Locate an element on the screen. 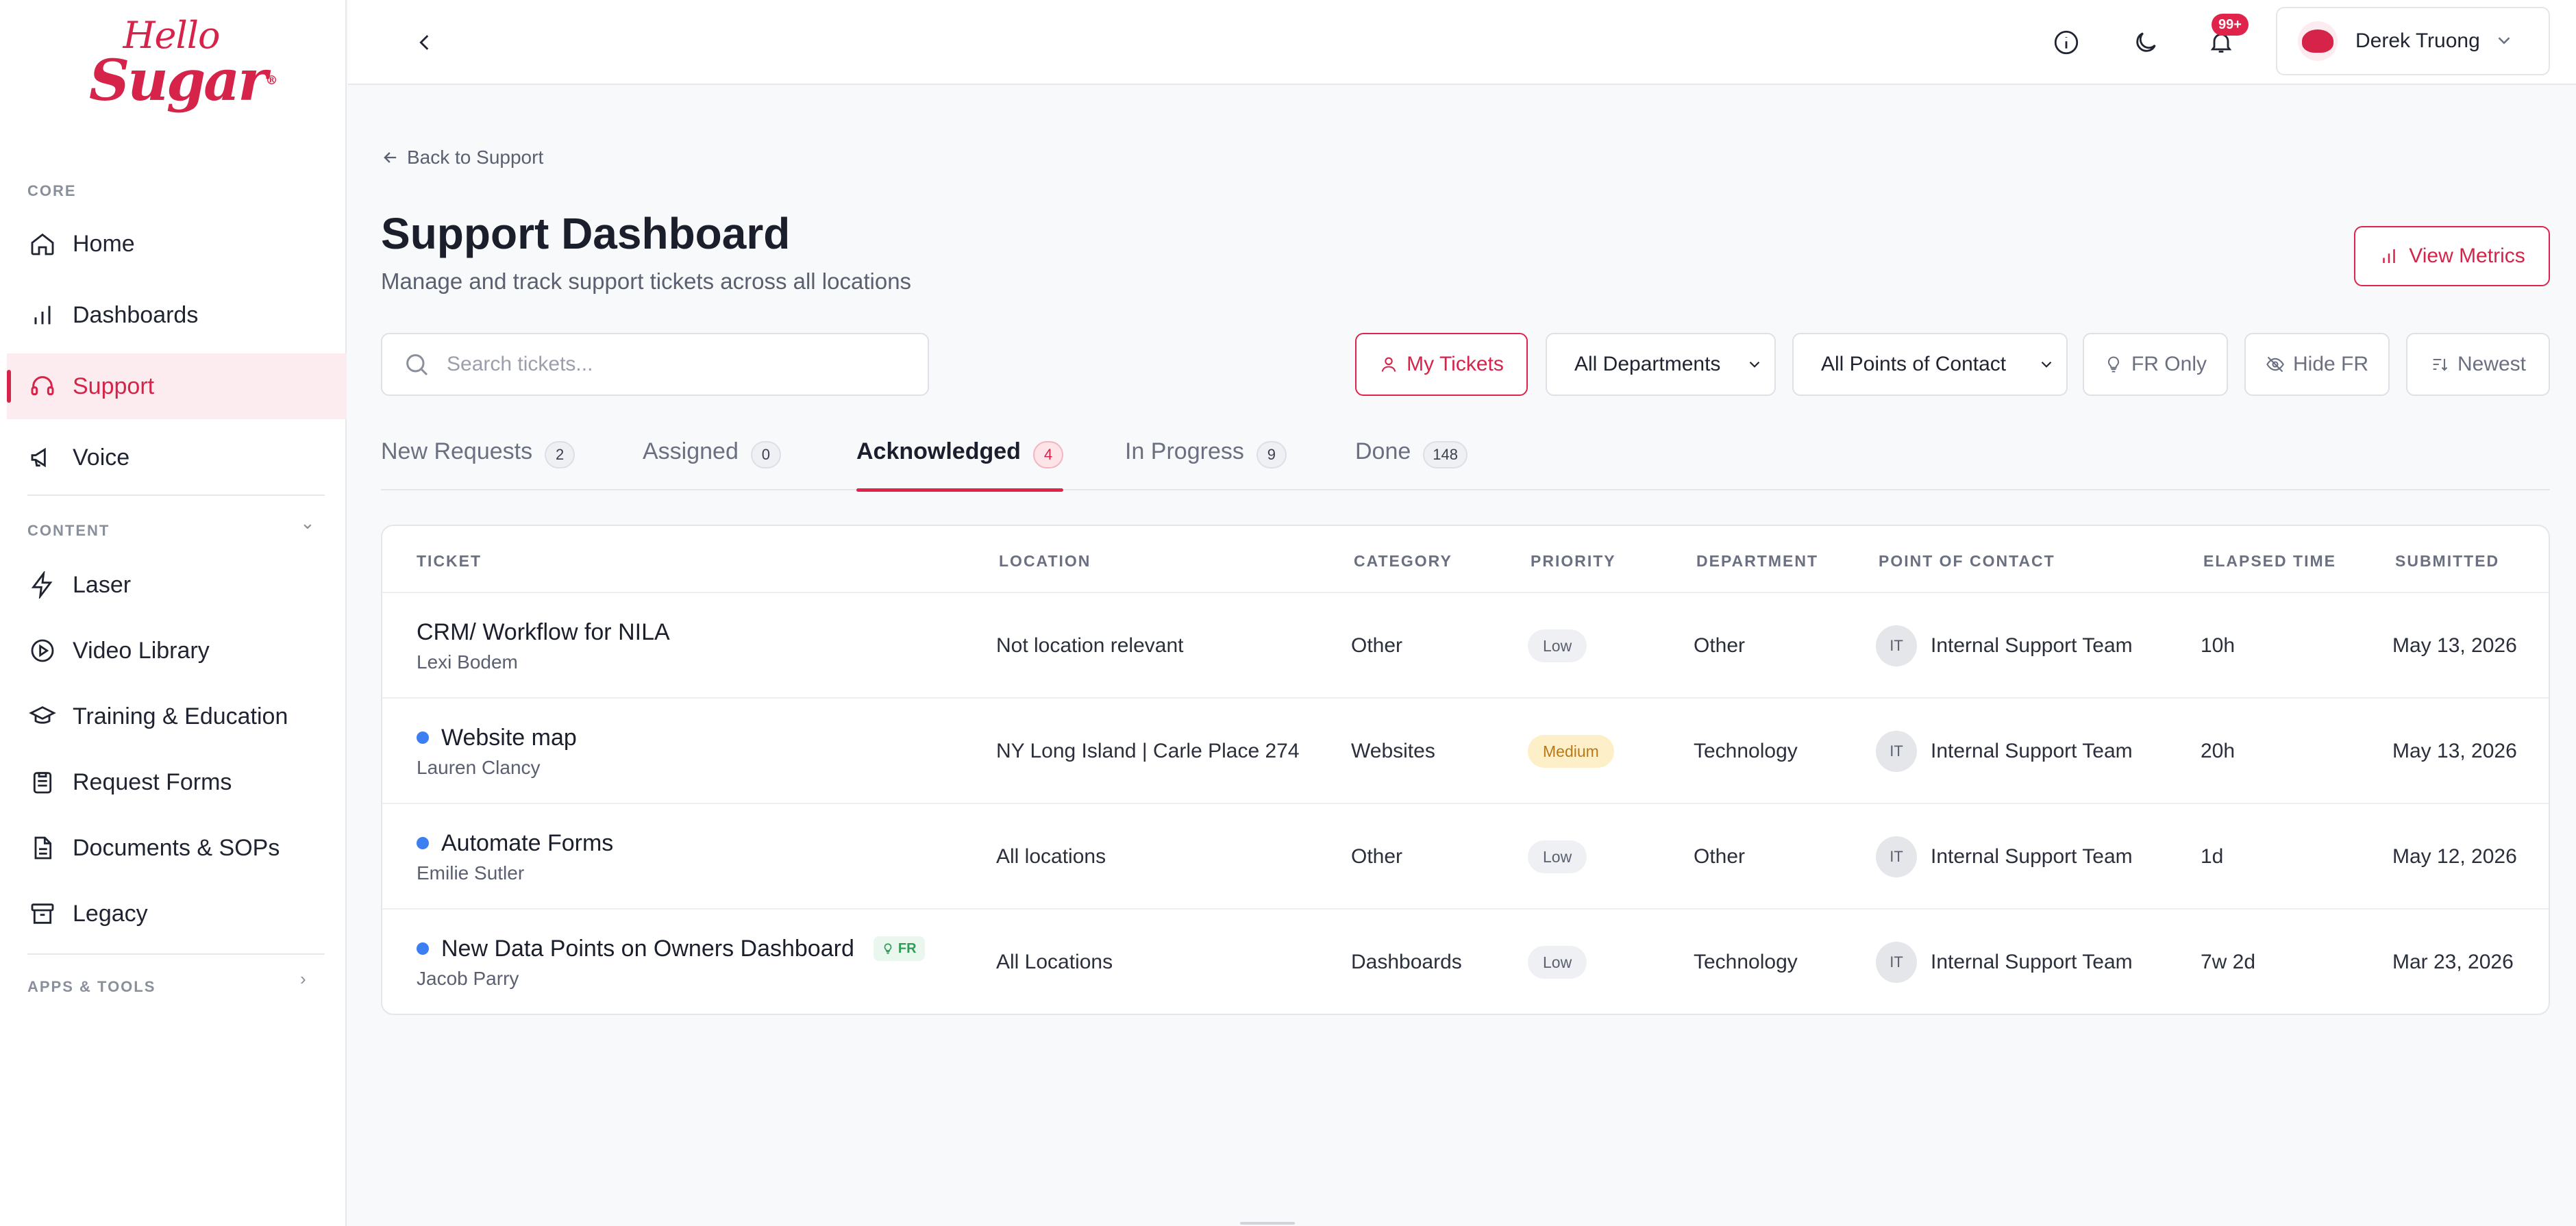 This screenshot has height=1226, width=2576. sidebar-item-laser: Laser is located at coordinates (177, 585).